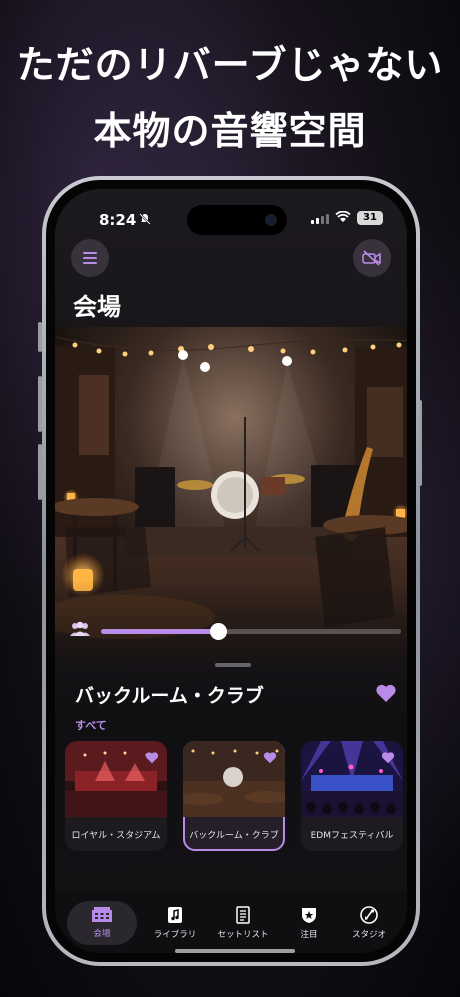  Describe the element at coordinates (370, 218) in the screenshot. I see `battery-icon: 31` at that location.